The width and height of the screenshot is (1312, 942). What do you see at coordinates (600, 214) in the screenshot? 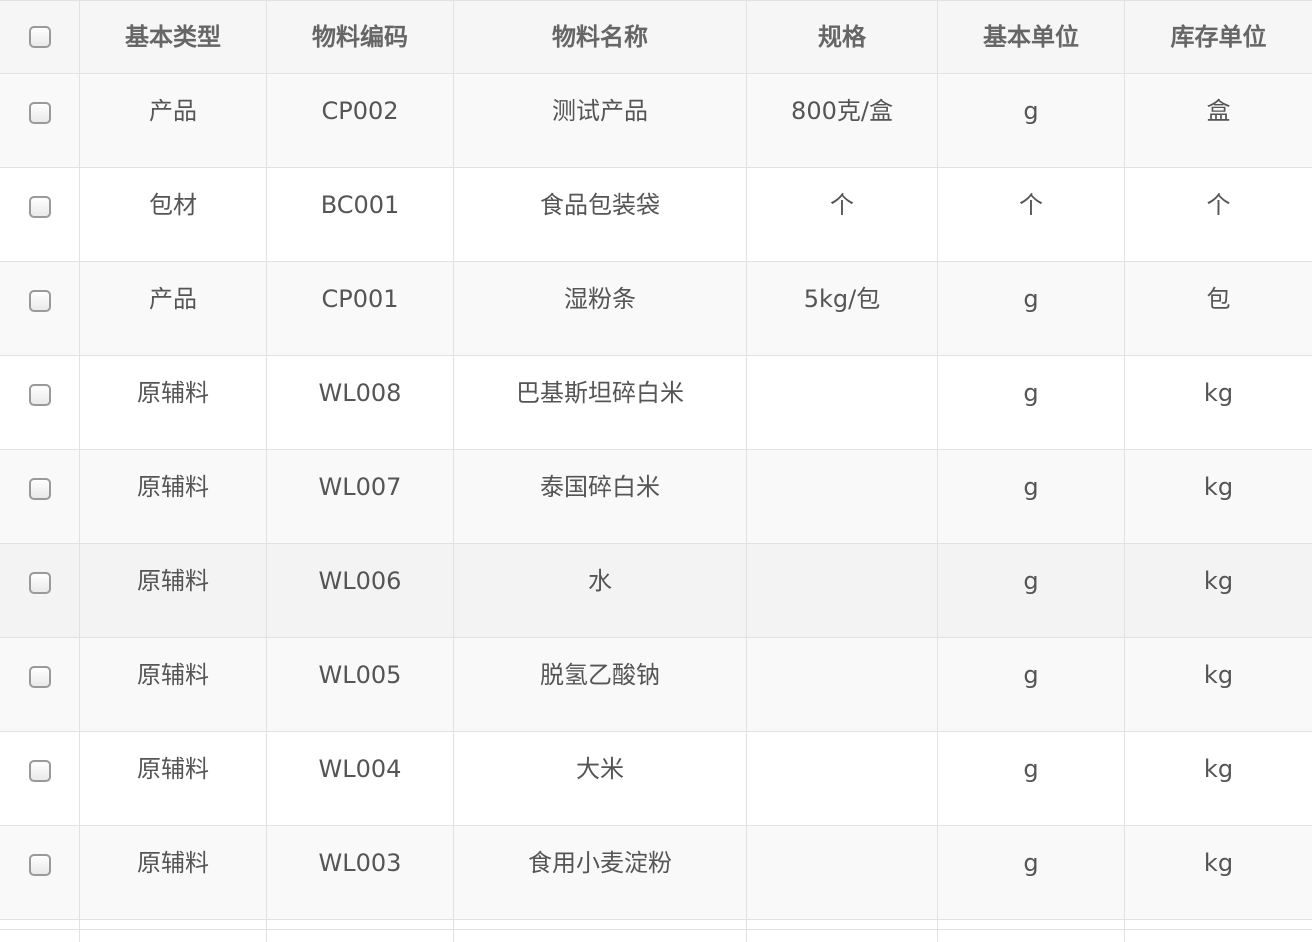
I see `material-name-cell: 食品包装袋` at bounding box center [600, 214].